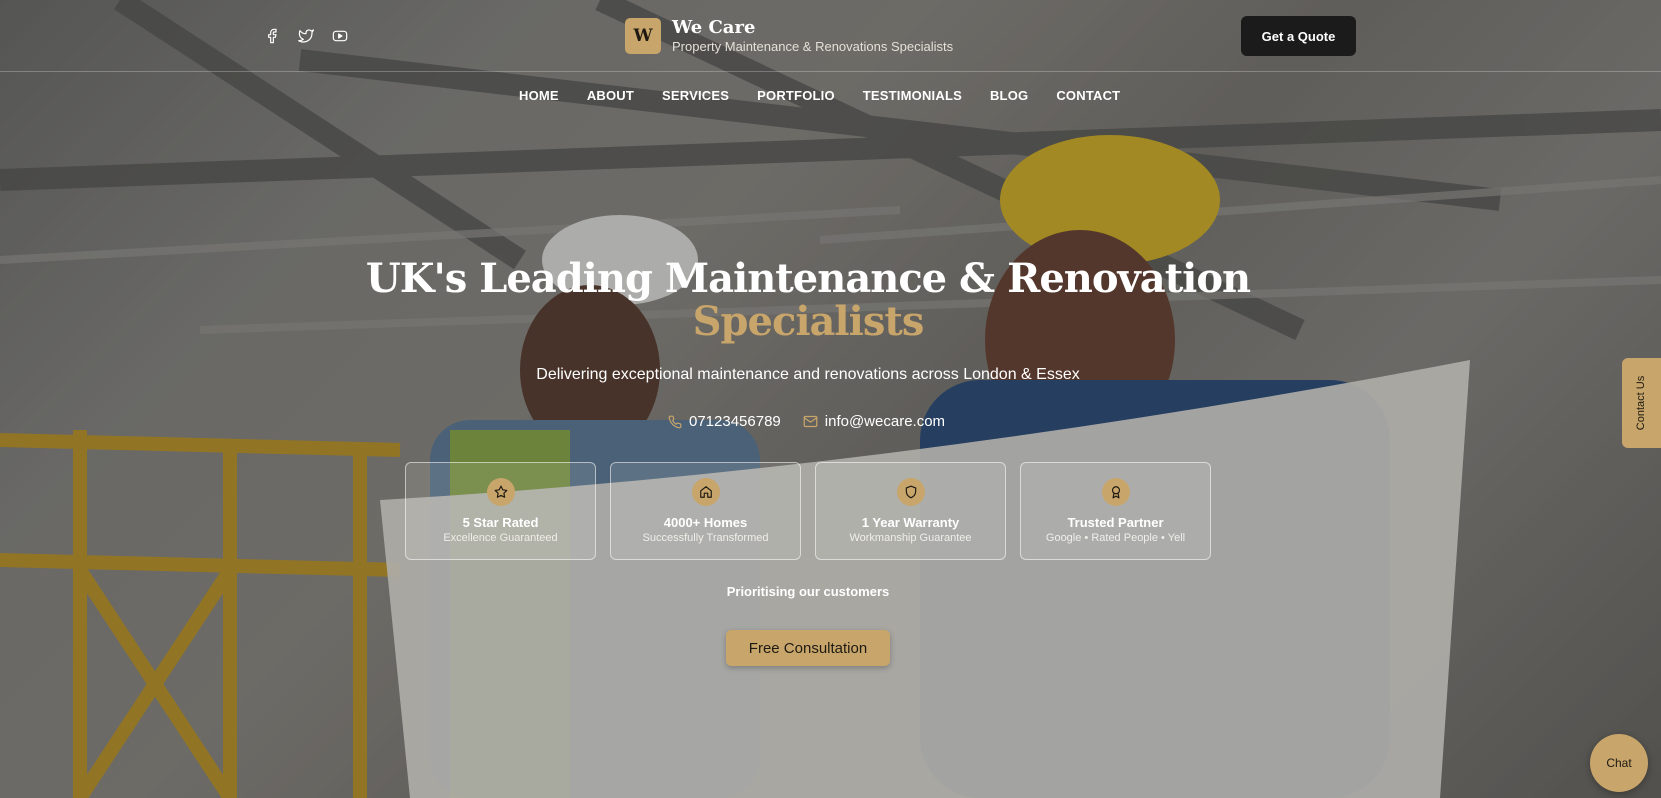  What do you see at coordinates (808, 648) in the screenshot?
I see `free-consultation-button: Free Consultation` at bounding box center [808, 648].